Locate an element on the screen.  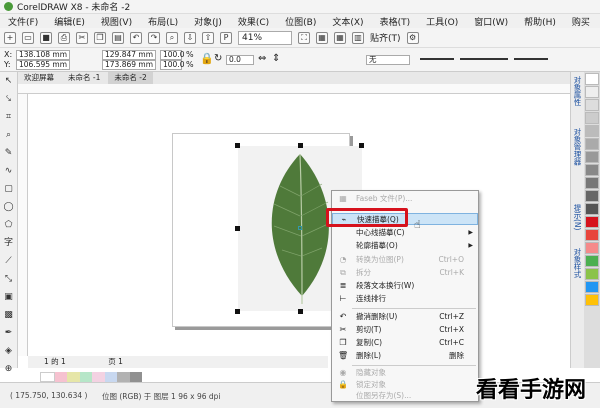
width-field: 129.847 mm is located at coordinates (129, 55).